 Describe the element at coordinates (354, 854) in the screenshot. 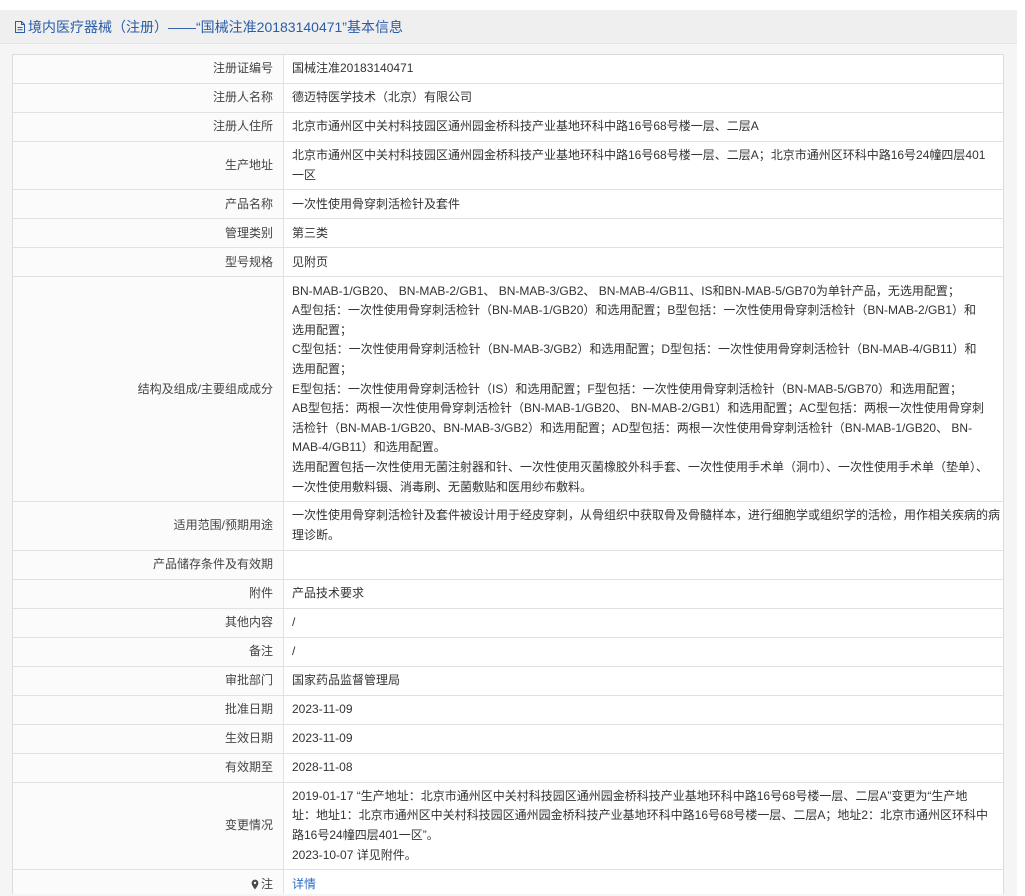

I see `value-line: 2023-10-07 详见附件。` at that location.